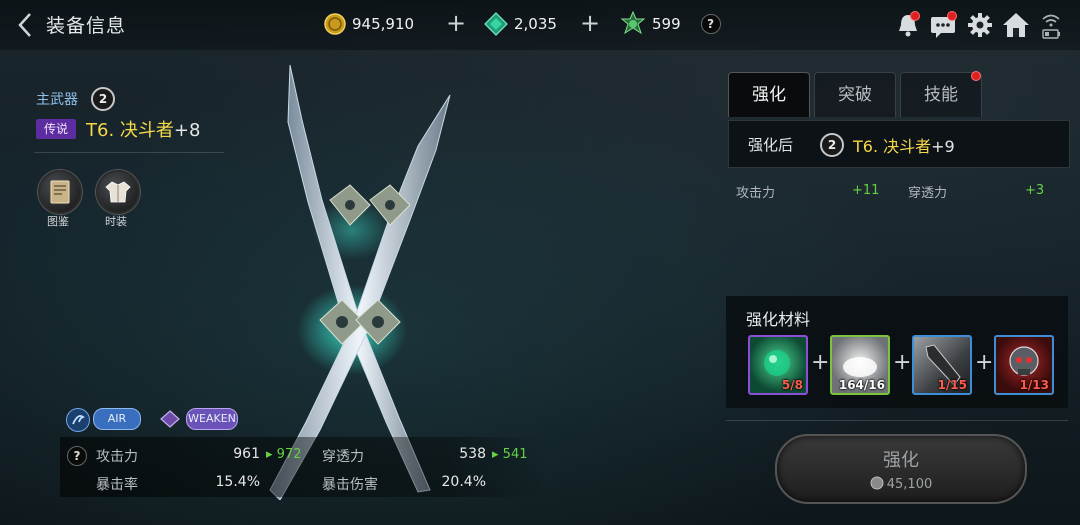 This screenshot has height=525, width=1080. What do you see at coordinates (908, 25) in the screenshot?
I see `notification-button` at bounding box center [908, 25].